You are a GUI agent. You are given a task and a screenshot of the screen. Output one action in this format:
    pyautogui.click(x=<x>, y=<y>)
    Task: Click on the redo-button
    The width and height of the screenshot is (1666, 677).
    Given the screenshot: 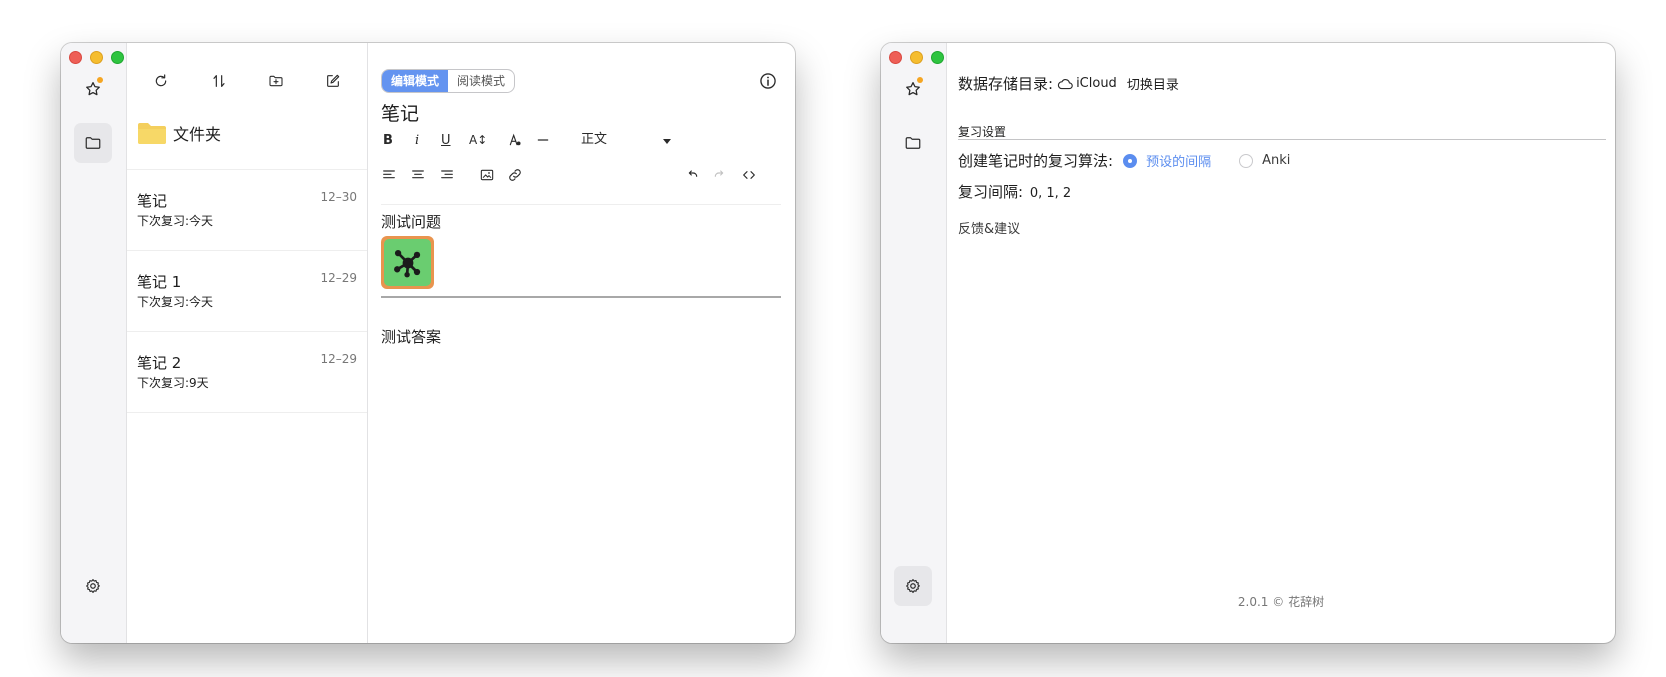 What is the action you would take?
    pyautogui.click(x=720, y=175)
    